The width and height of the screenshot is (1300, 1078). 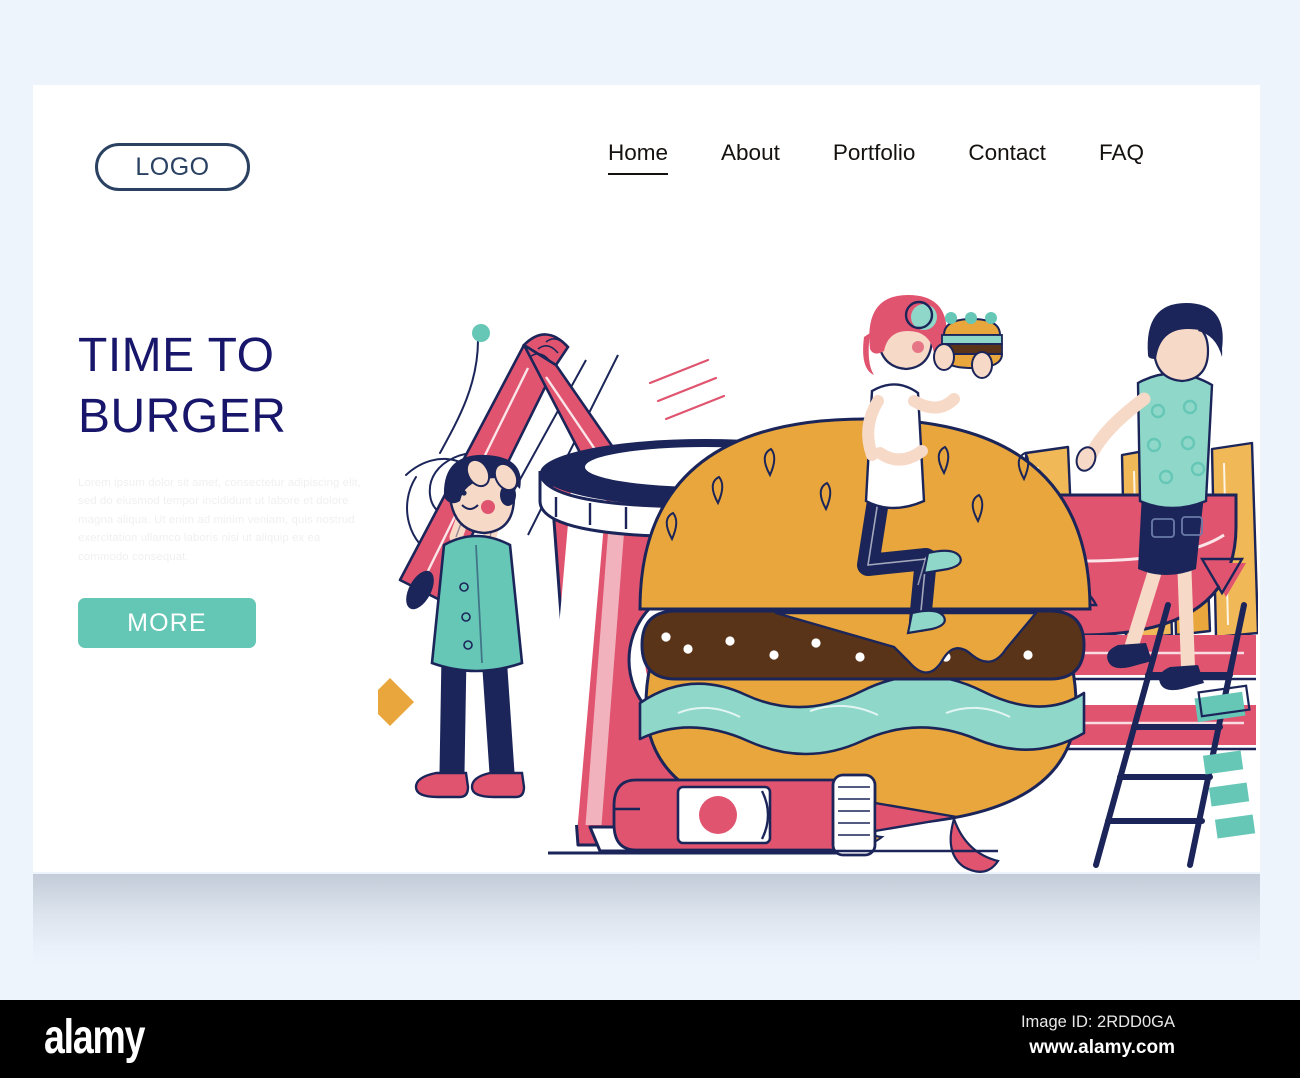 I want to click on nav-item-contact: Contact, so click(x=1007, y=156).